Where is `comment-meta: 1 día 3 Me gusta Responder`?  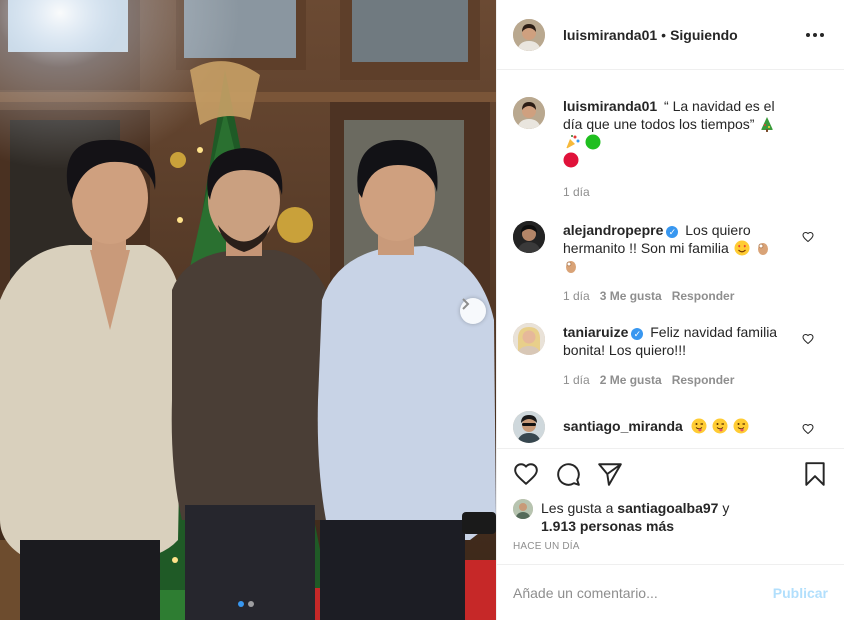
comment-meta: 1 día 3 Me gusta Responder is located at coordinates (676, 296).